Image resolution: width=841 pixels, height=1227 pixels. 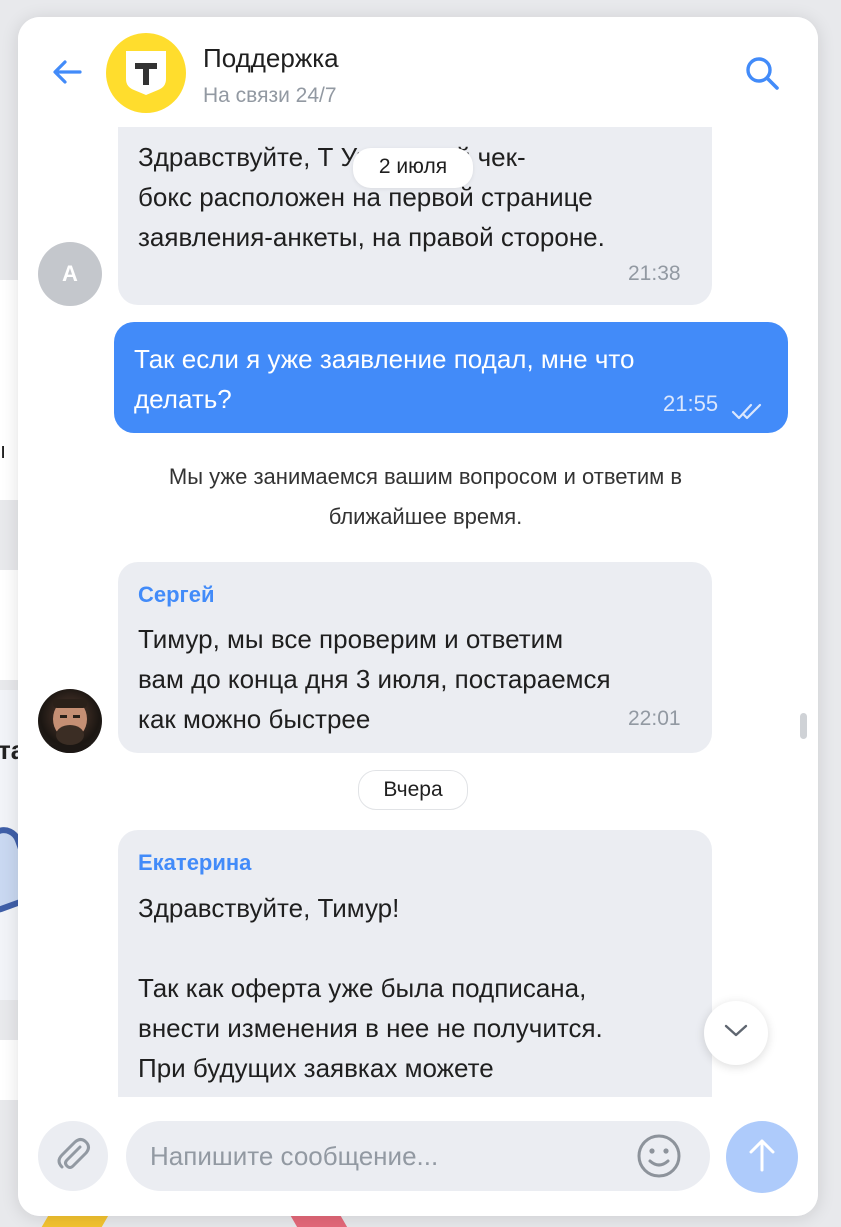 I want to click on search-button, so click(x=762, y=75).